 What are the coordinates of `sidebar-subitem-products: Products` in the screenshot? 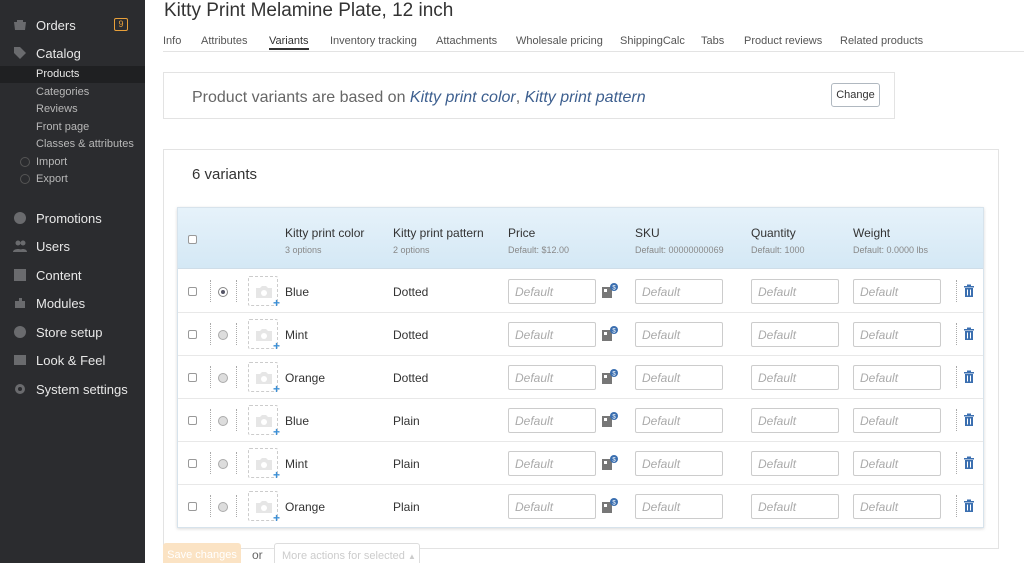 It's located at (72, 74).